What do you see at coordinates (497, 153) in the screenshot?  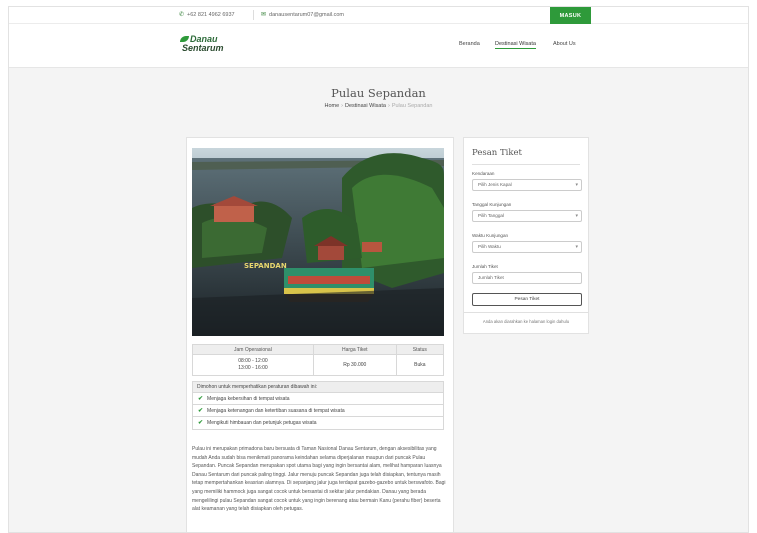 I see `booking-title: Pesan Tiket` at bounding box center [497, 153].